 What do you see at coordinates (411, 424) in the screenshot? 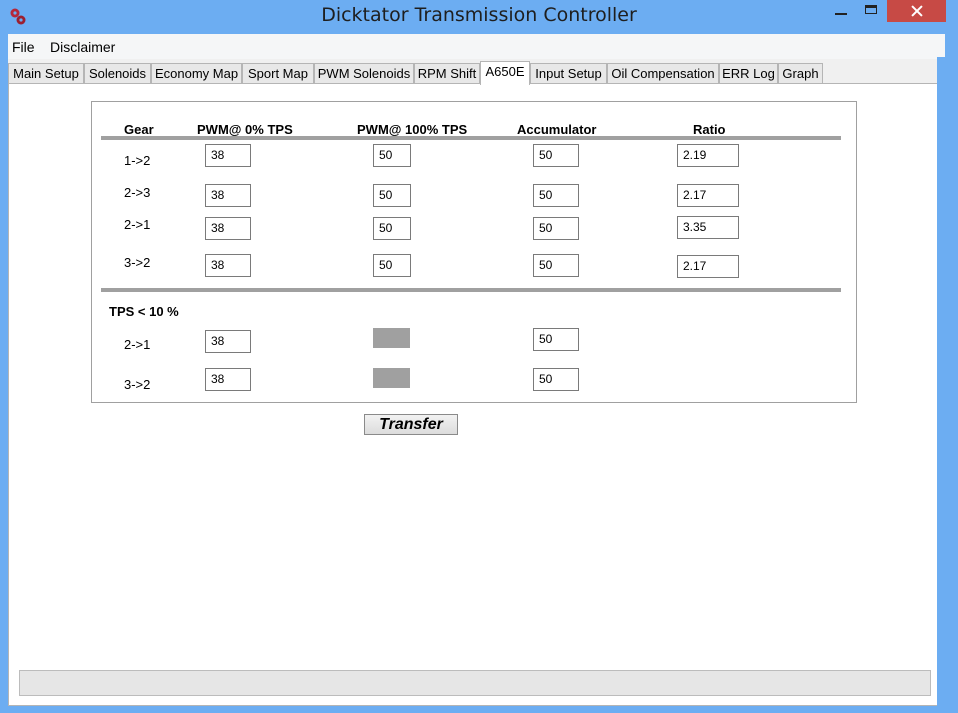
I see `transfer-button: Transfer` at bounding box center [411, 424].